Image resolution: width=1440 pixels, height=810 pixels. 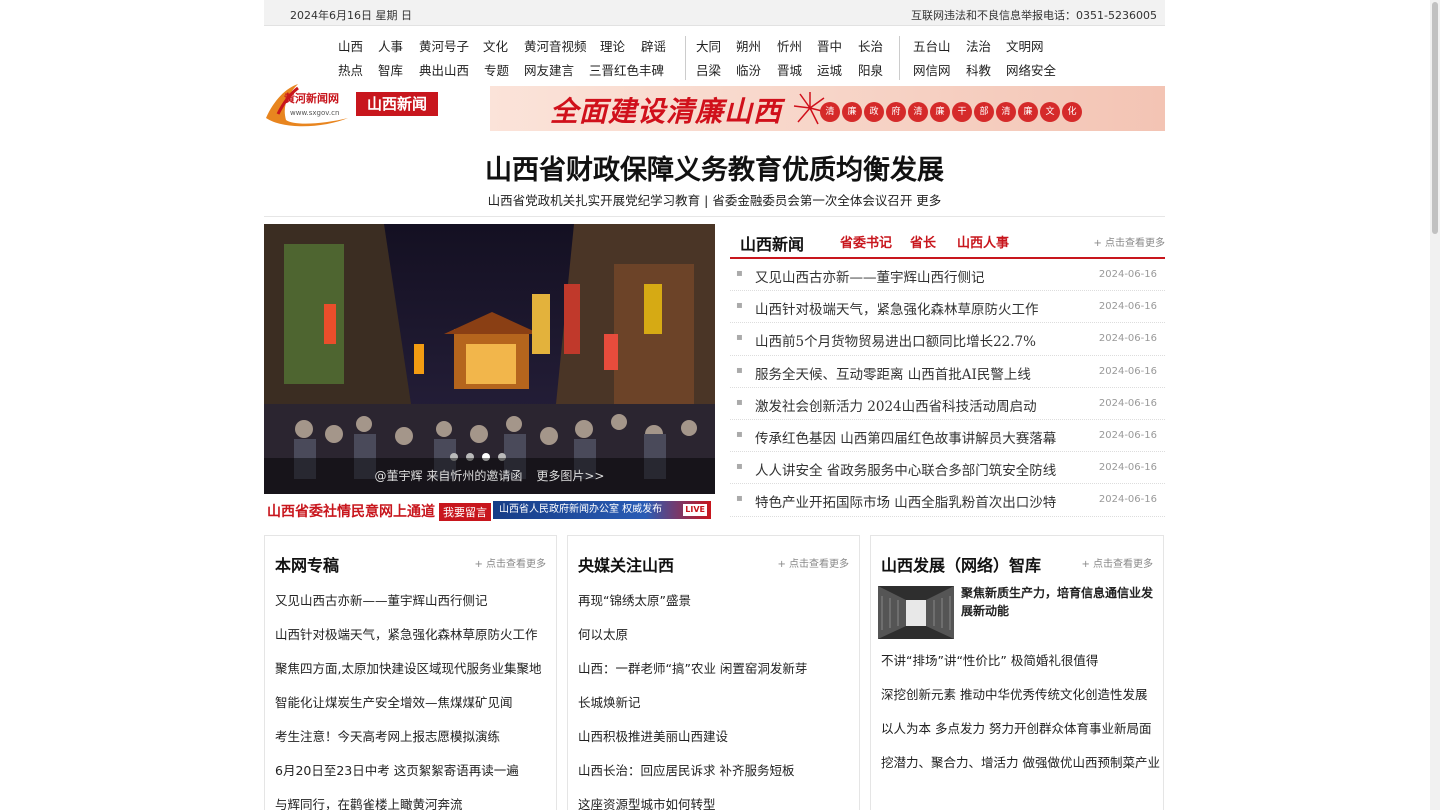 What do you see at coordinates (714, 199) in the screenshot?
I see `sub-headline: 山西省党政机关扎实开展党纪学习教育 | 省委金融委员会第一次全体会议召开 更多` at bounding box center [714, 199].